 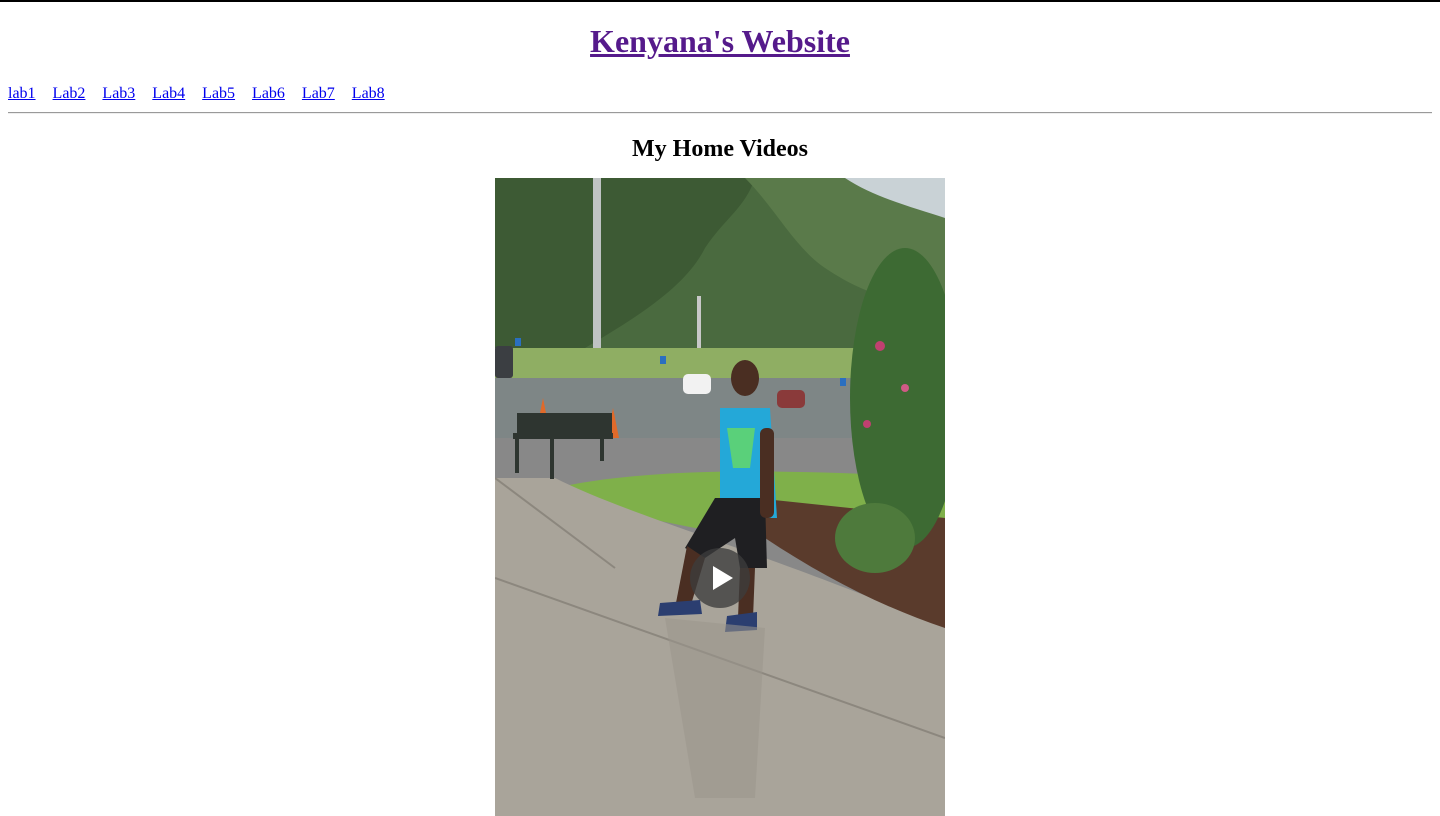 What do you see at coordinates (22, 93) in the screenshot?
I see `nav-link-lab1: lab1` at bounding box center [22, 93].